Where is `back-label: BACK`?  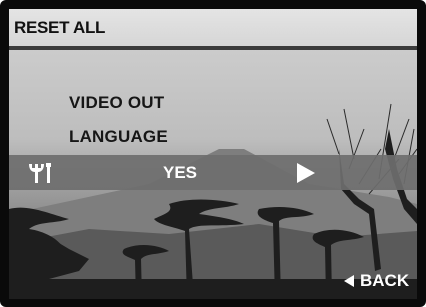
back-label: BACK is located at coordinates (385, 280).